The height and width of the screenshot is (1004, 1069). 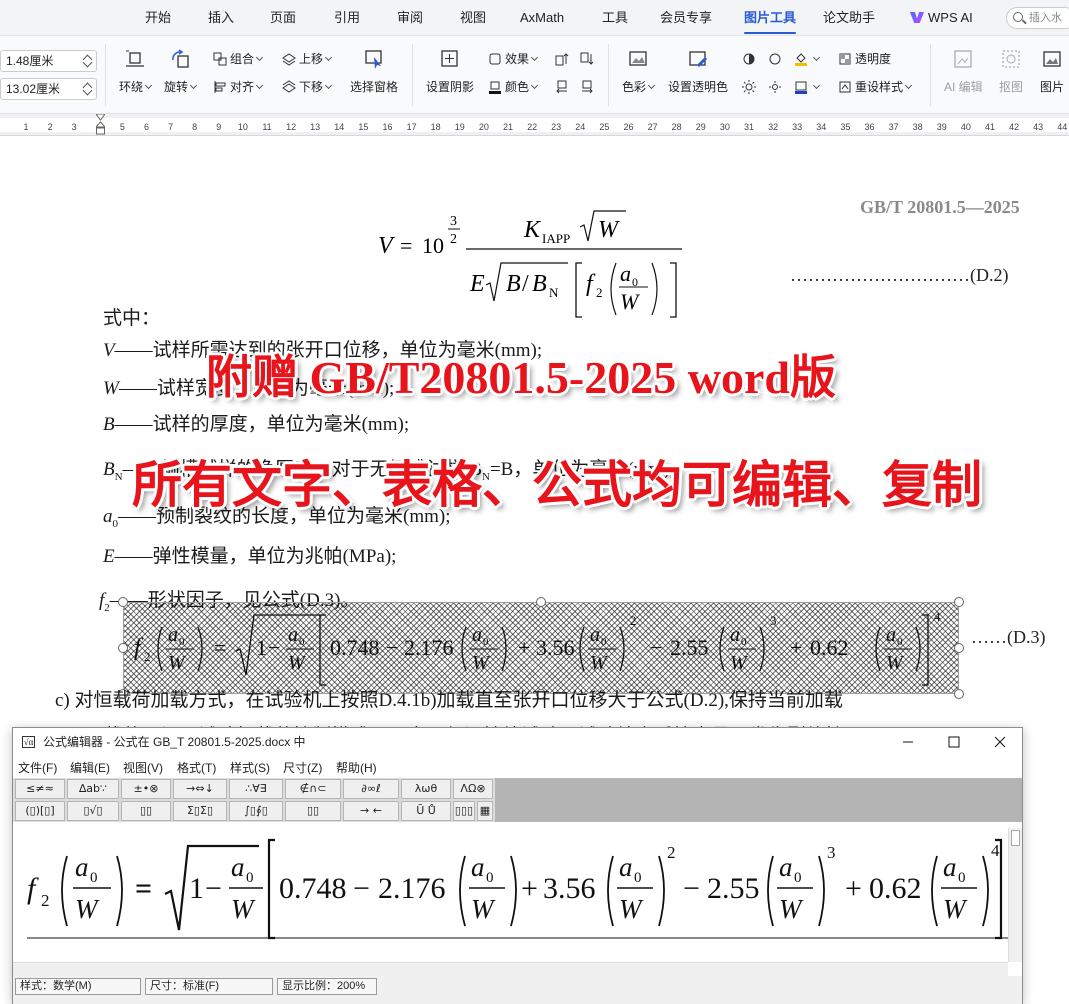 I want to click on tab-references: 引用, so click(x=347, y=18).